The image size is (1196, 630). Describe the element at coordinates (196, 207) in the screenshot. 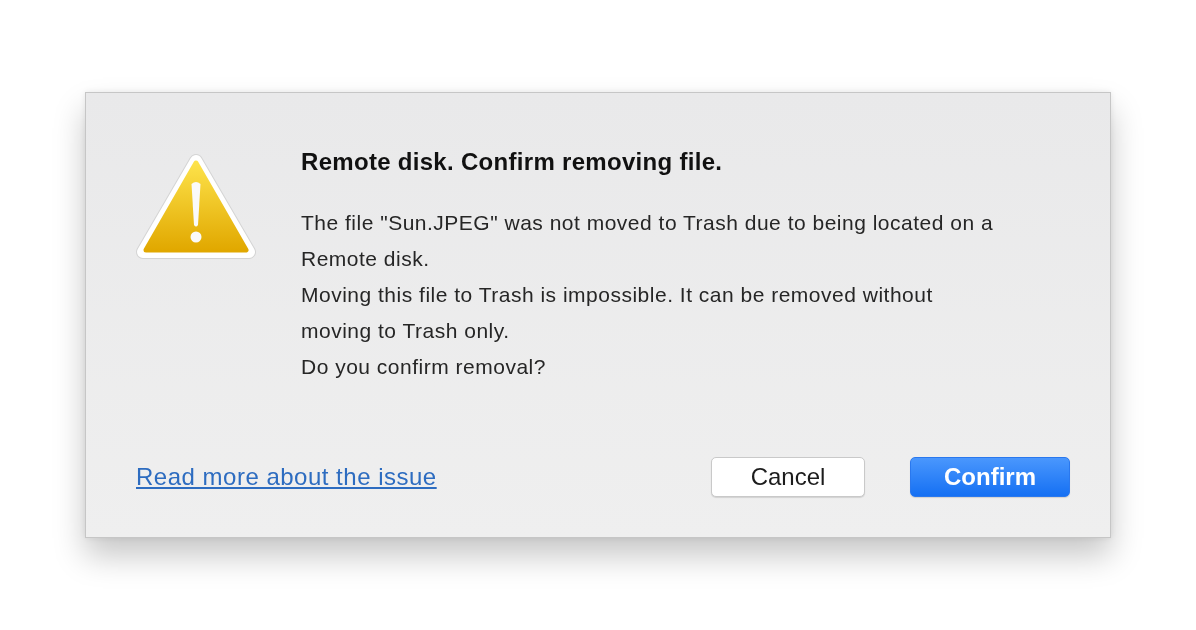

I see `warning-icon` at that location.